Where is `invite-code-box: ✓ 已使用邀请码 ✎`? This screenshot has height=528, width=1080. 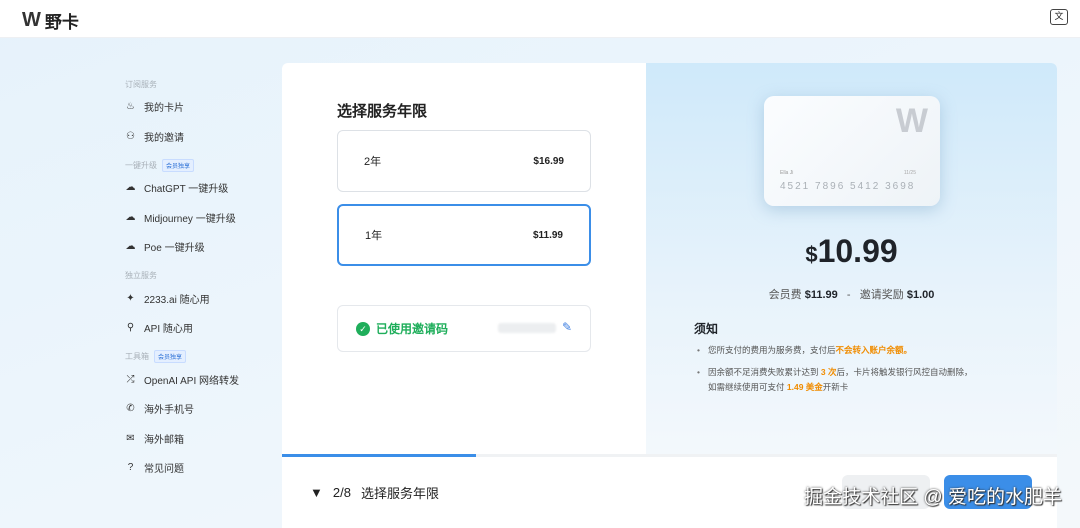
invite-code-box: ✓ 已使用邀请码 ✎ is located at coordinates (464, 328).